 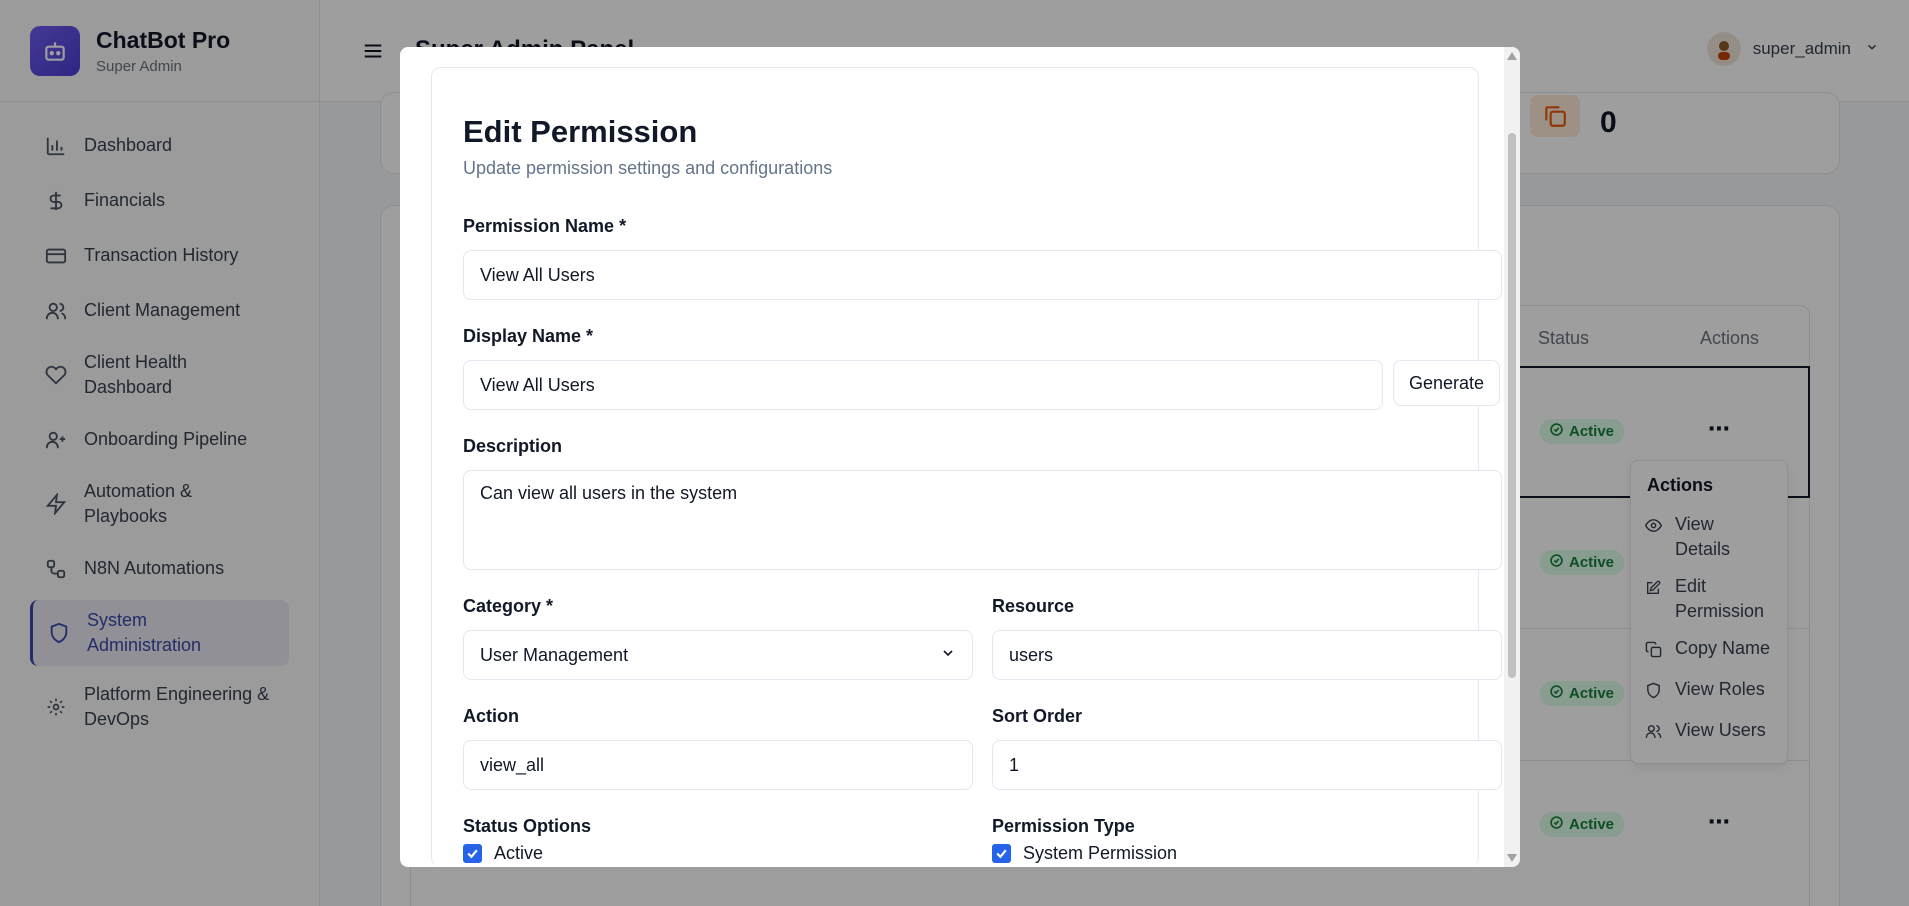 I want to click on sort-order-input: 1, so click(x=1247, y=765).